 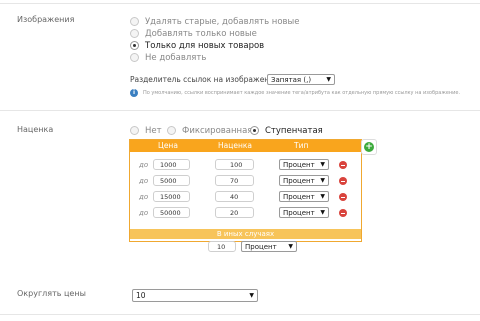 I want to click on markup-option-none: Нет, so click(x=146, y=130).